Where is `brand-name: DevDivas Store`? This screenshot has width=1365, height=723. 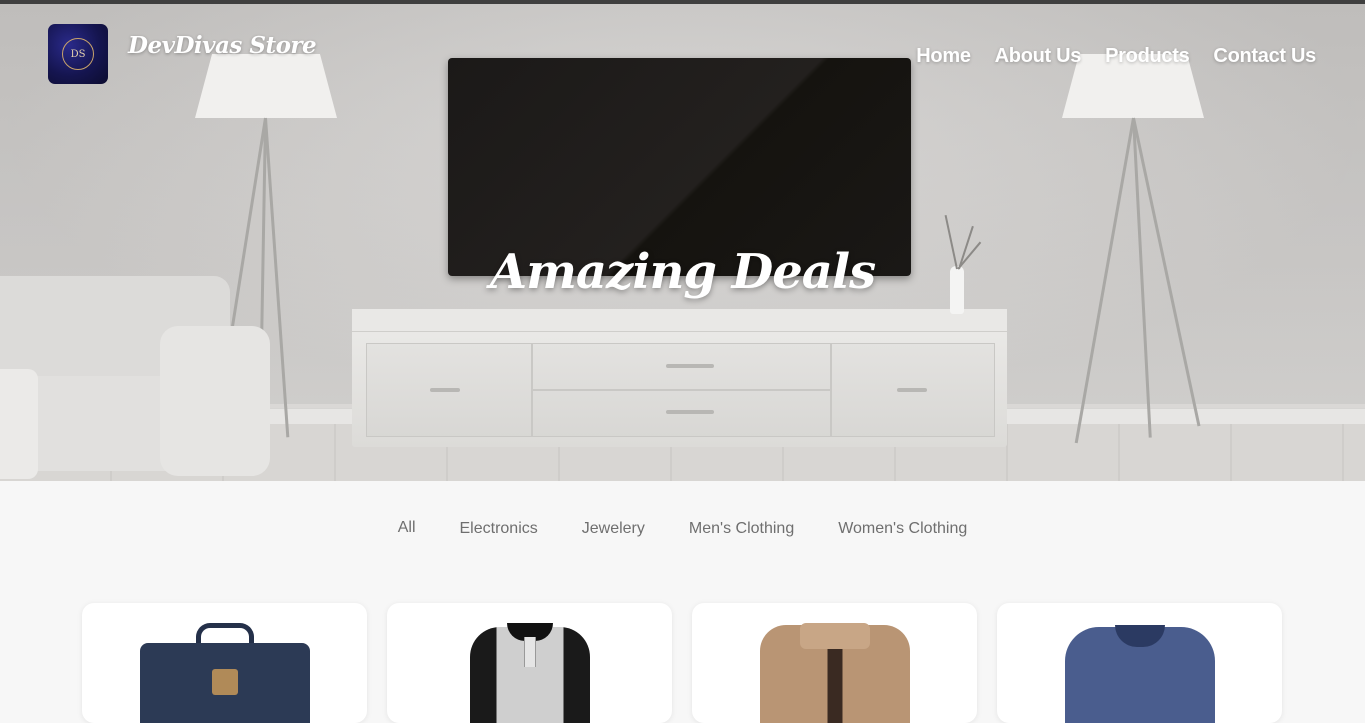
brand-name: DevDivas Store is located at coordinates (222, 45).